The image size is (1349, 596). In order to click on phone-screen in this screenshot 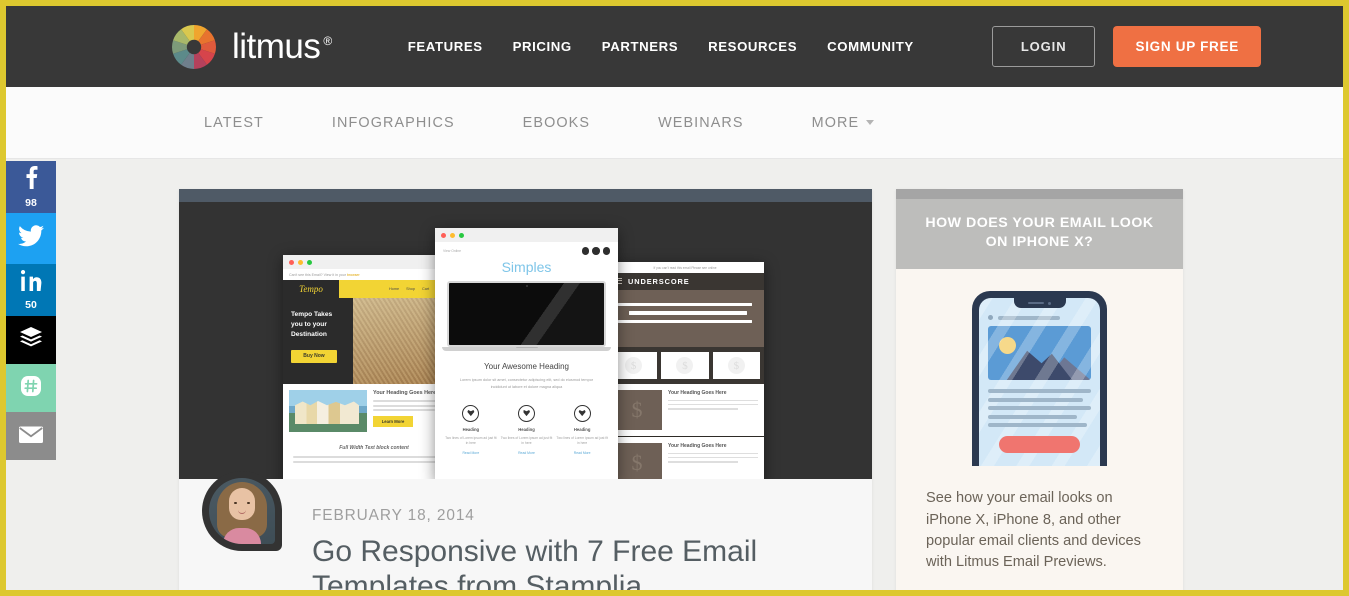, I will do `click(1039, 382)`.